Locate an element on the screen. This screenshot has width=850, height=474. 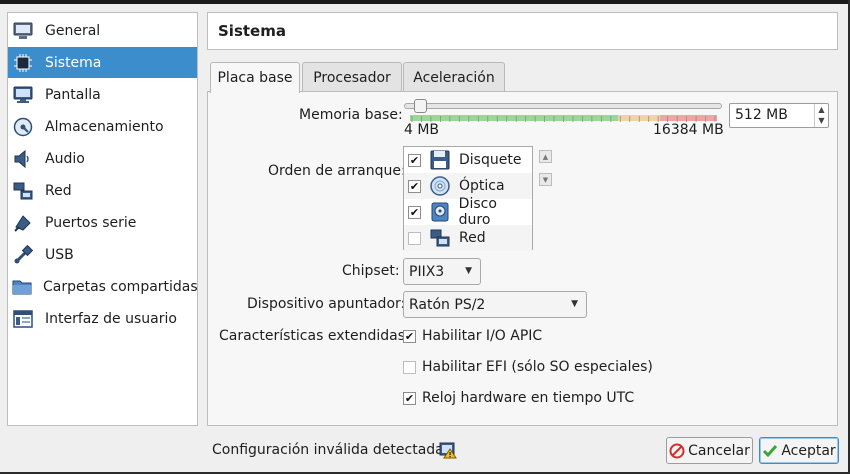
boot-item-label: Óptica is located at coordinates (482, 186).